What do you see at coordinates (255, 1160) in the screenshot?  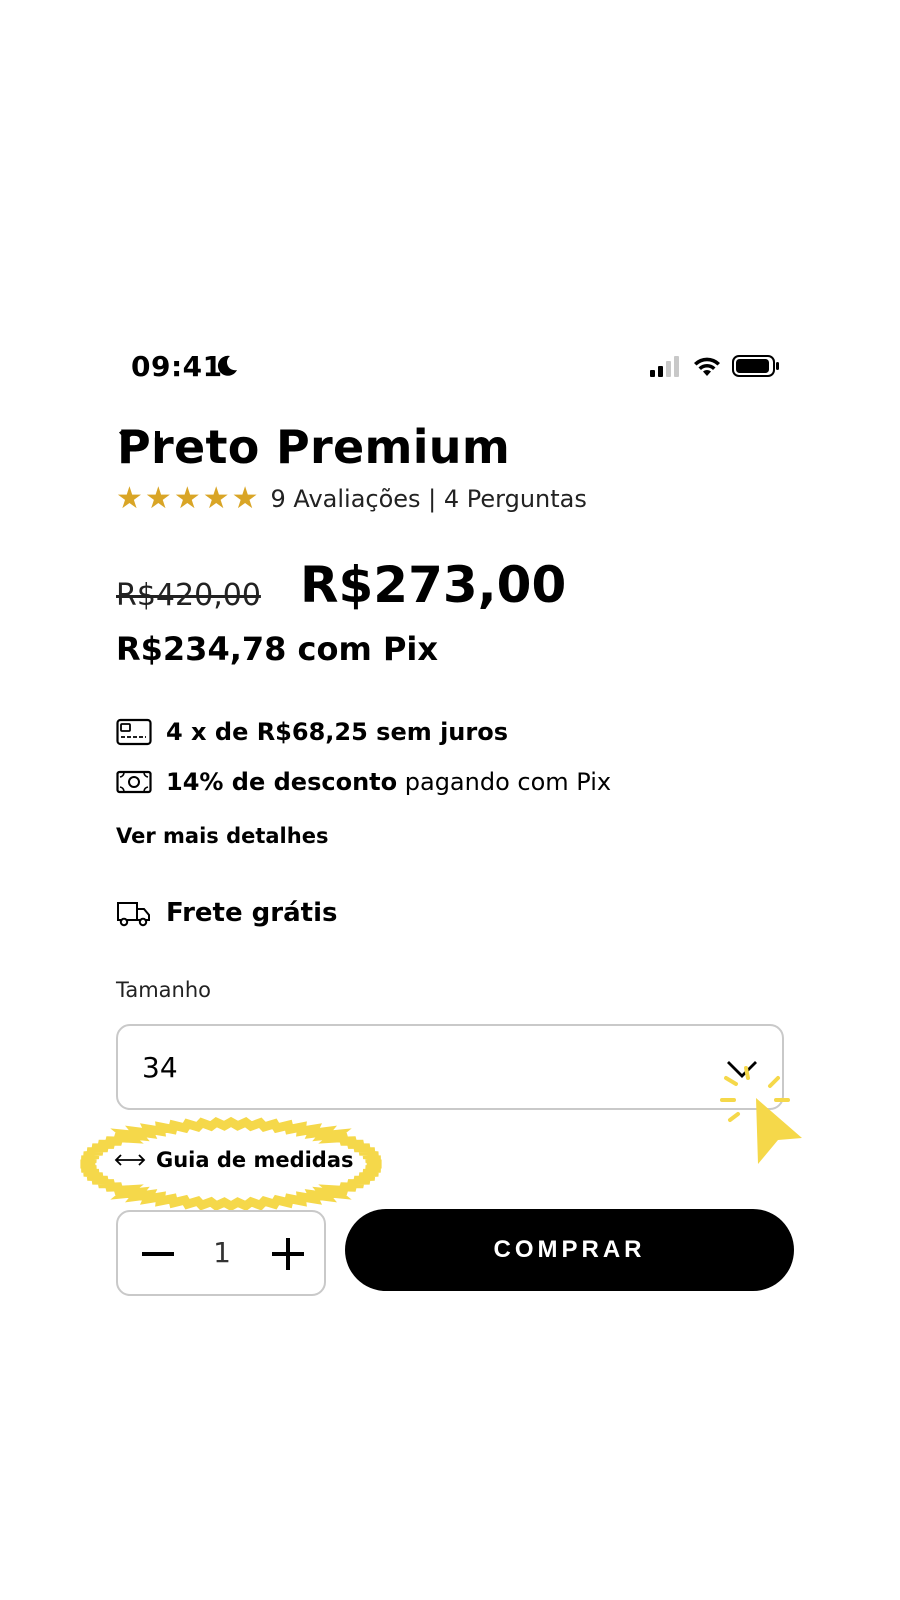 I see `size-guide-label: Guia de medidas` at bounding box center [255, 1160].